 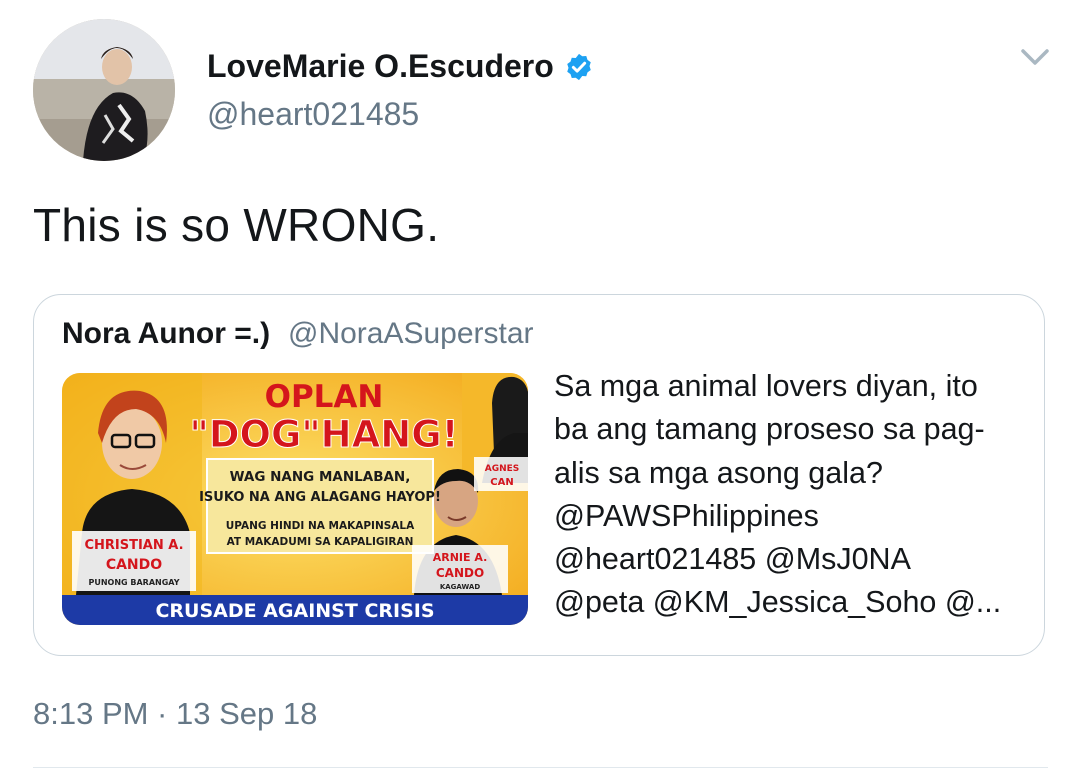 What do you see at coordinates (789, 559) in the screenshot?
I see `quoted-text-line: @heart021485 @MsJ0NA` at bounding box center [789, 559].